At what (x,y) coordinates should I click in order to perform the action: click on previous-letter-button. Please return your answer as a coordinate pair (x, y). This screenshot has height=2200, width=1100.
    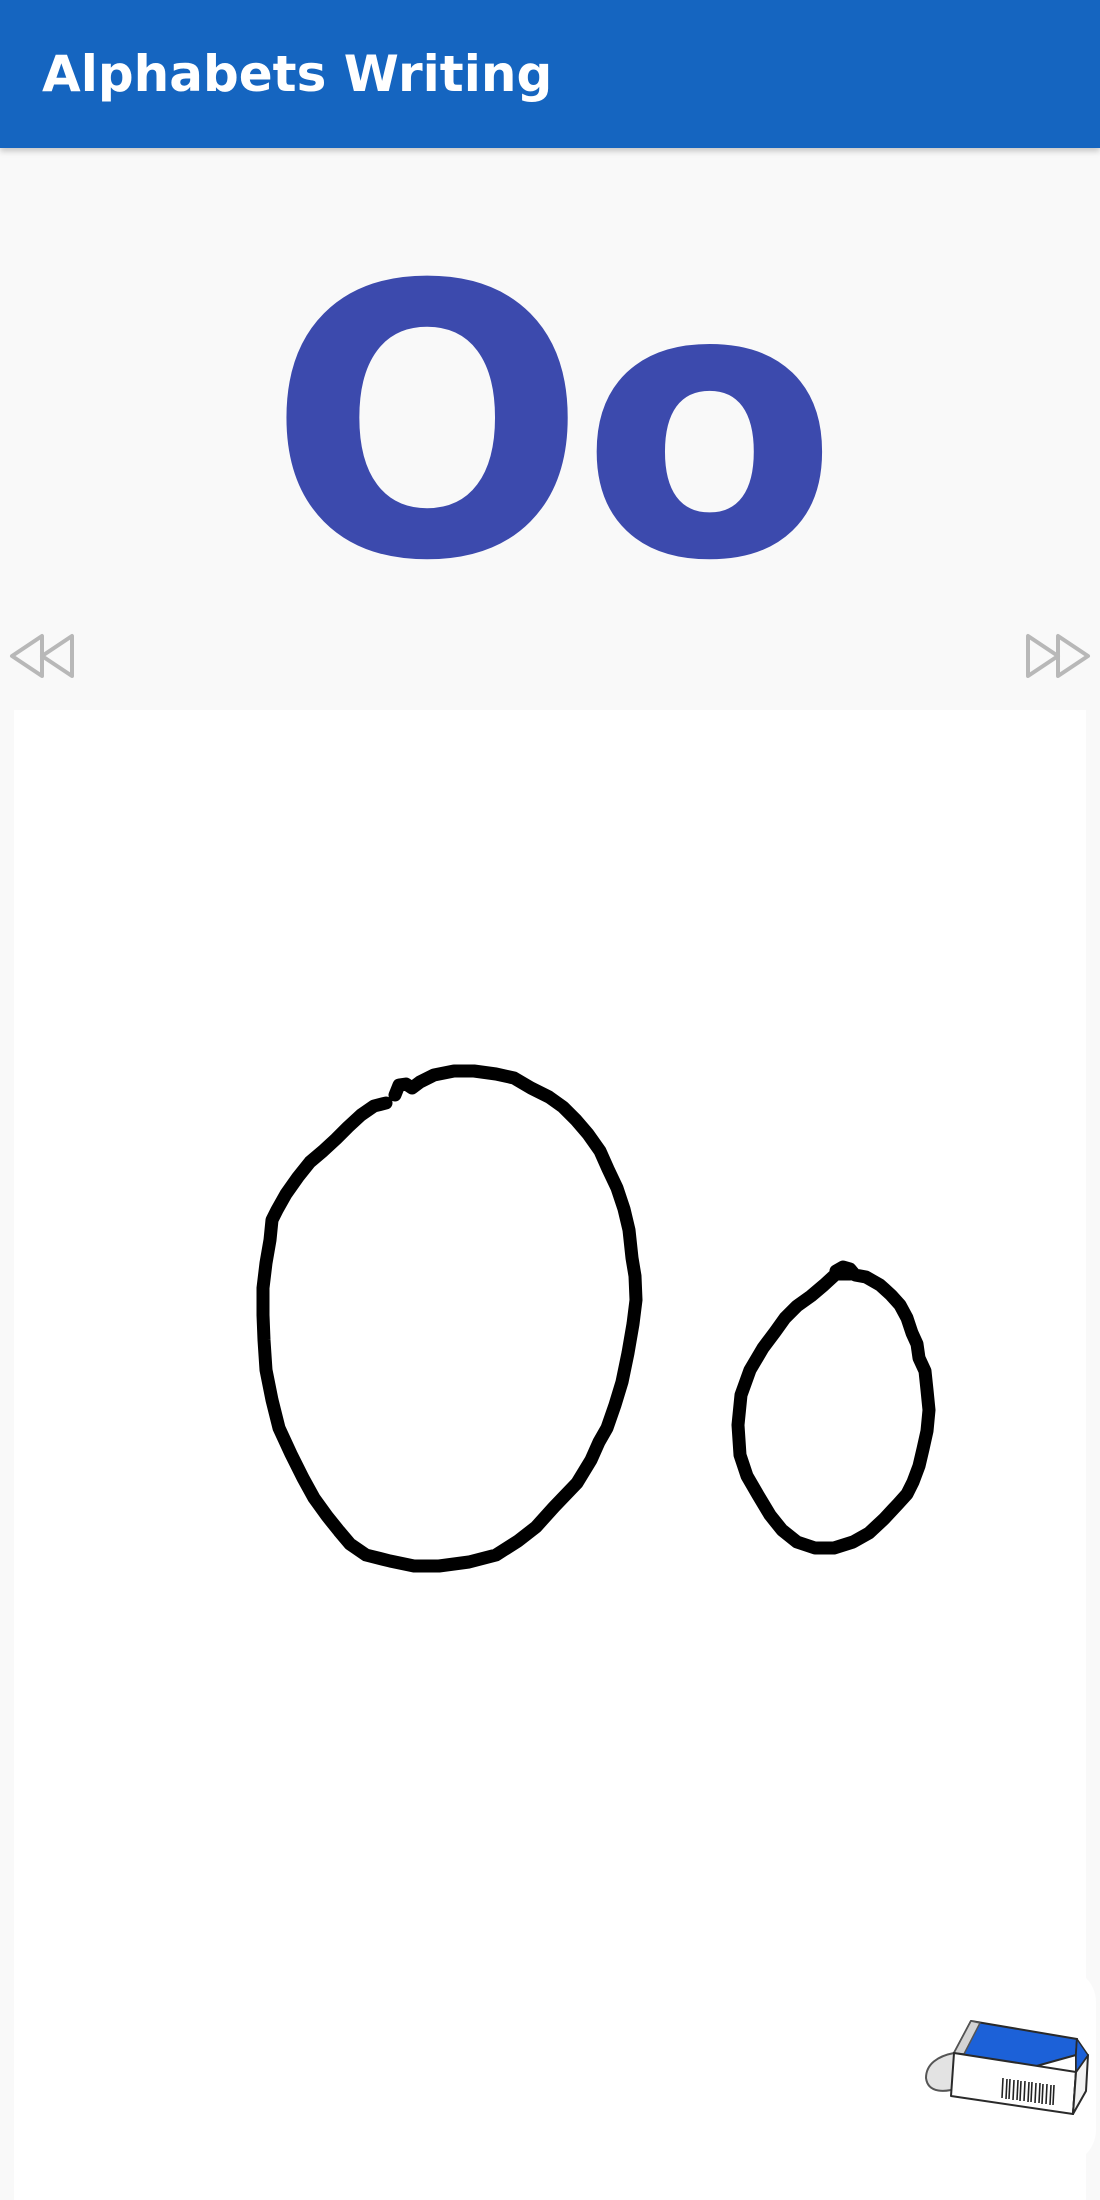
    Looking at the image, I should click on (43, 656).